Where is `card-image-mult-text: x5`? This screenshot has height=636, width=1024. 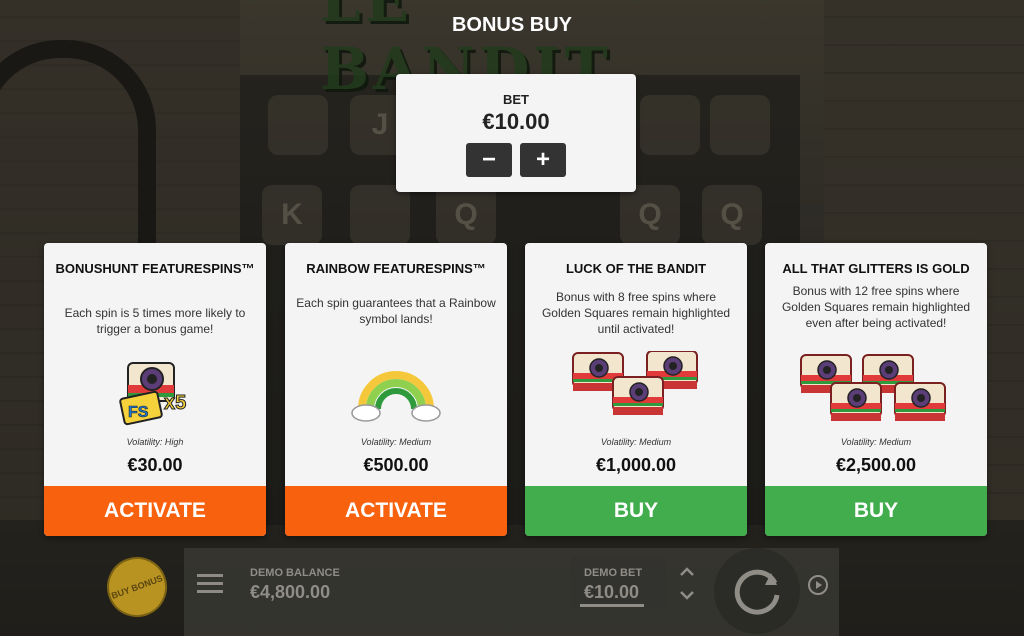
card-image-mult-text: x5 is located at coordinates (175, 403).